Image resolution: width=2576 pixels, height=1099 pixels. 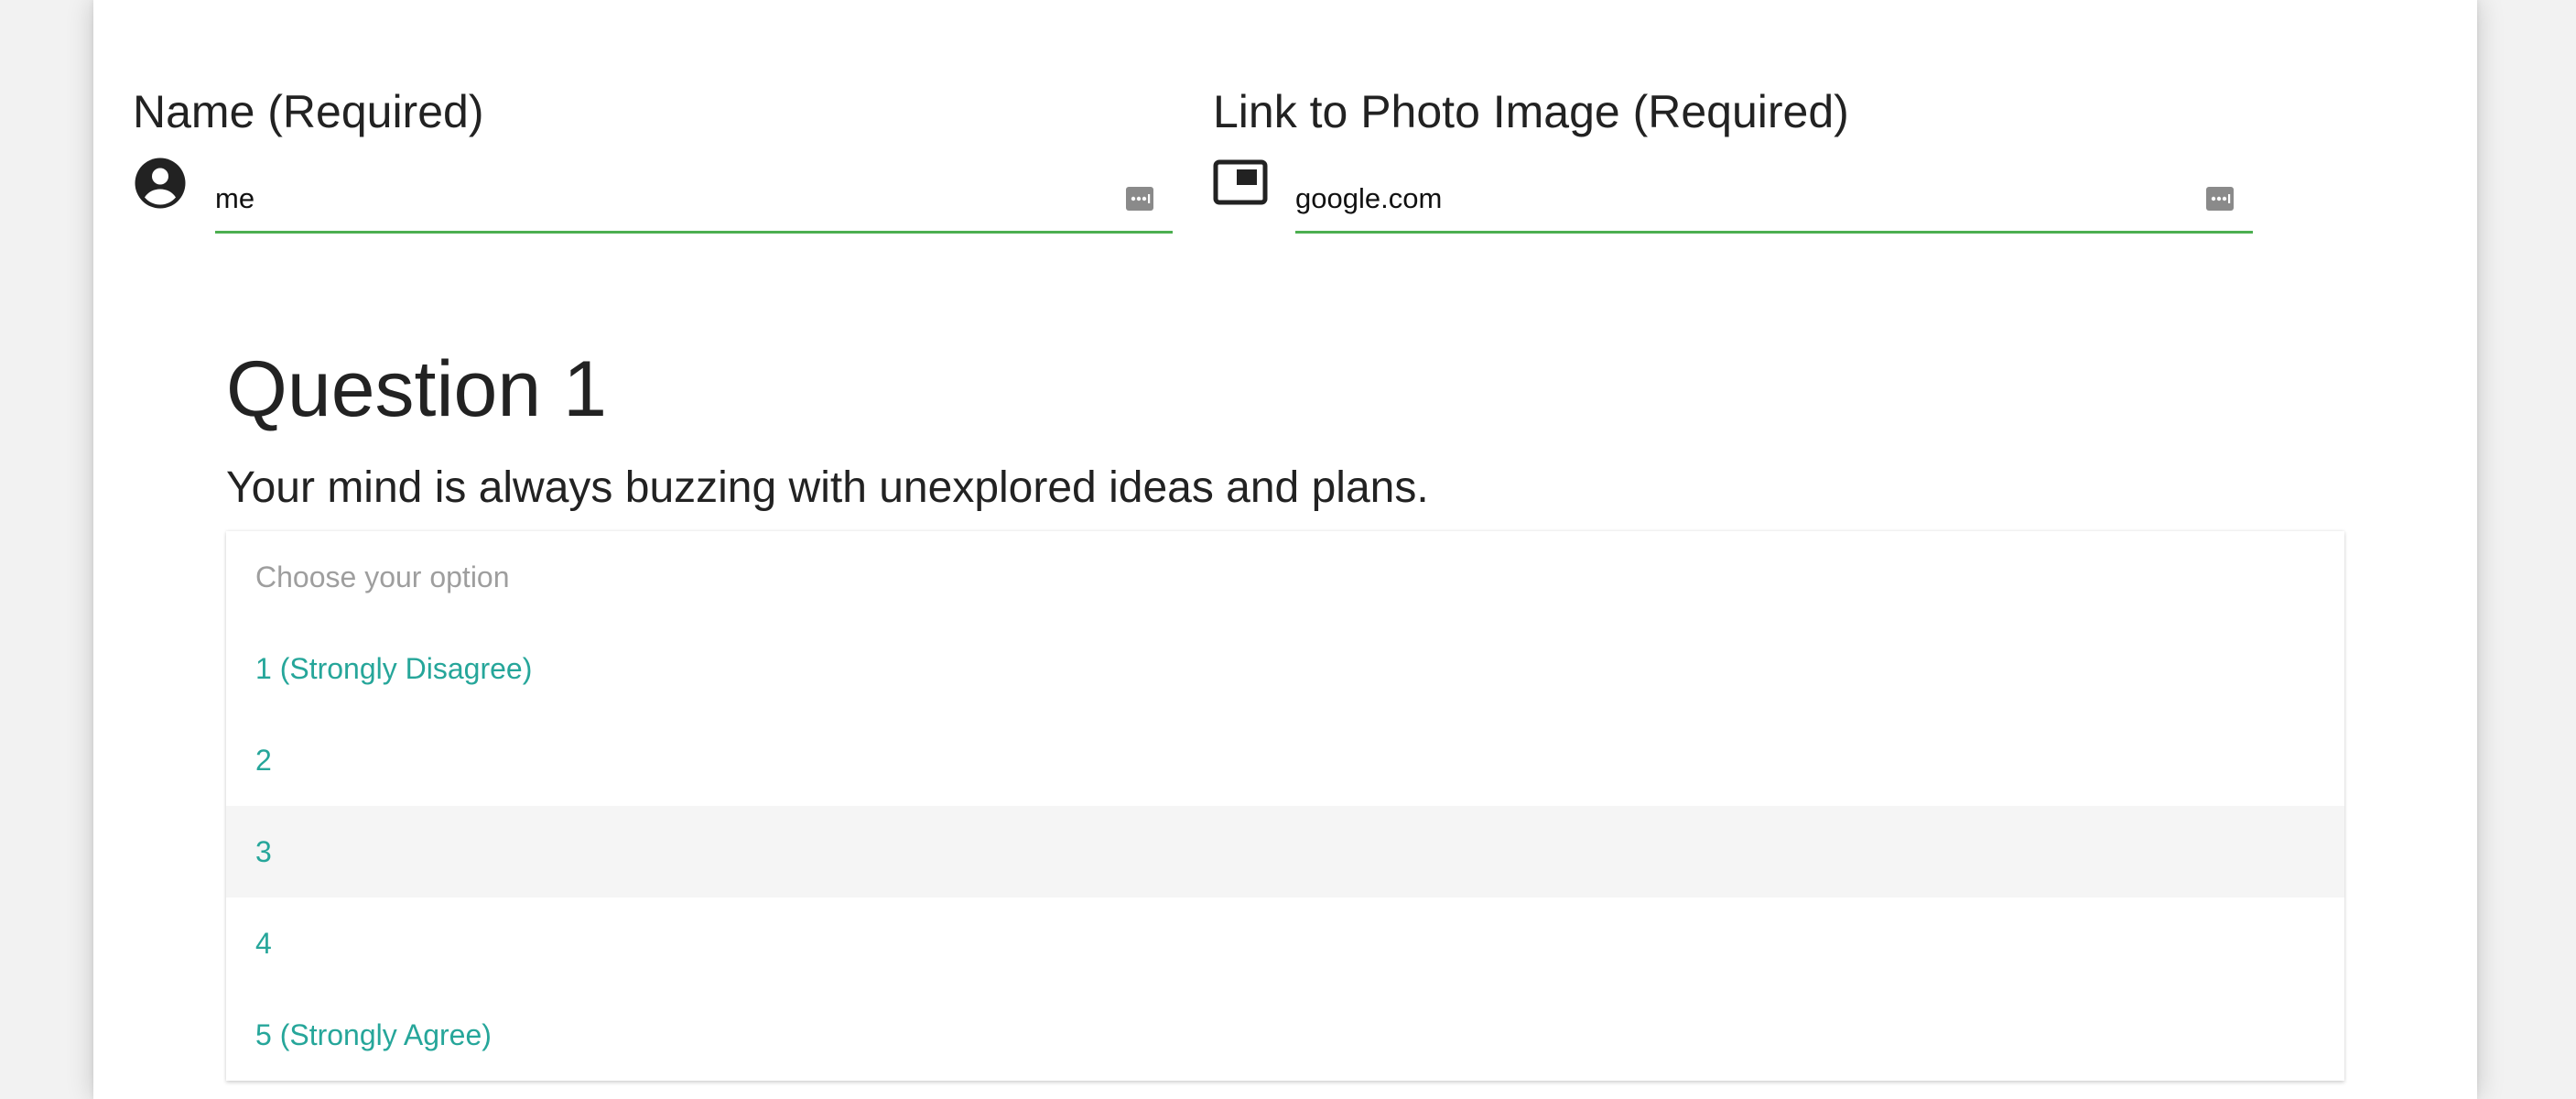 What do you see at coordinates (161, 183) in the screenshot?
I see `account-circle-icon` at bounding box center [161, 183].